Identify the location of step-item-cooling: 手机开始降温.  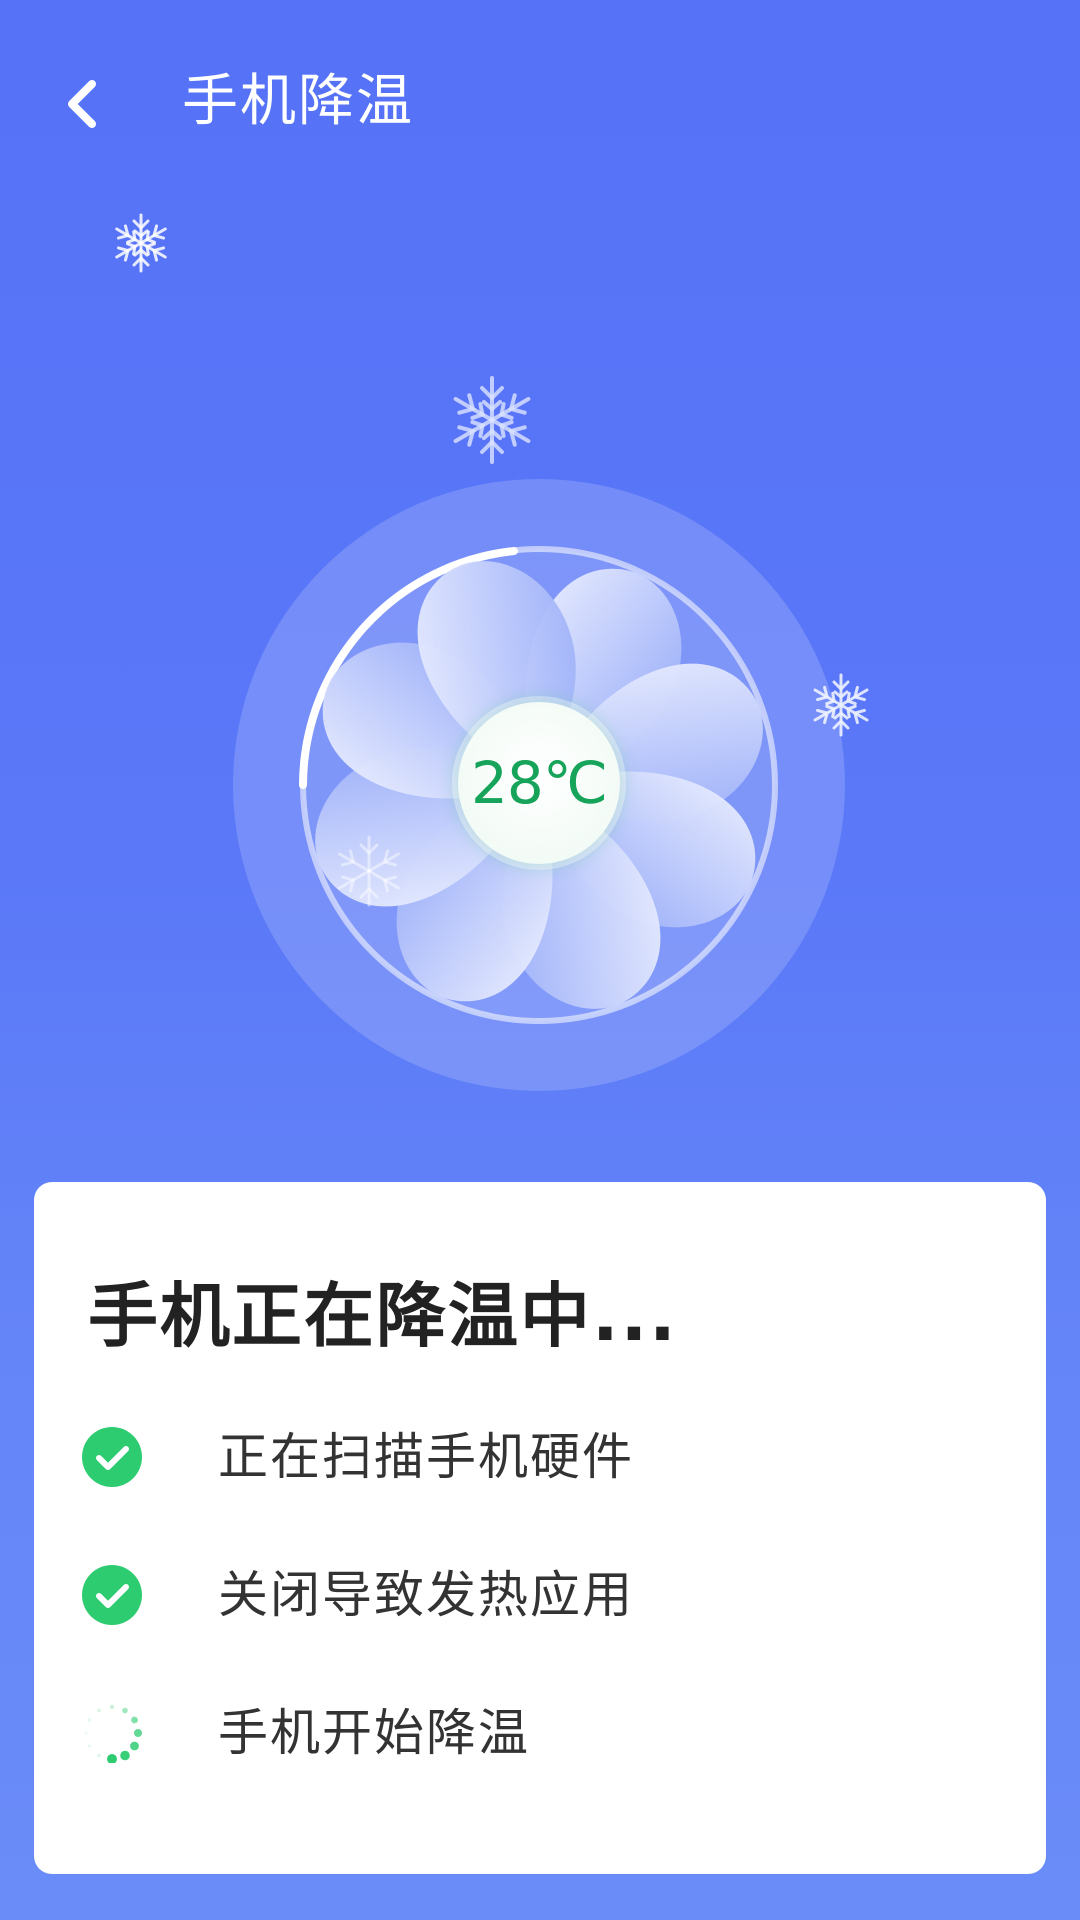
(532, 1732).